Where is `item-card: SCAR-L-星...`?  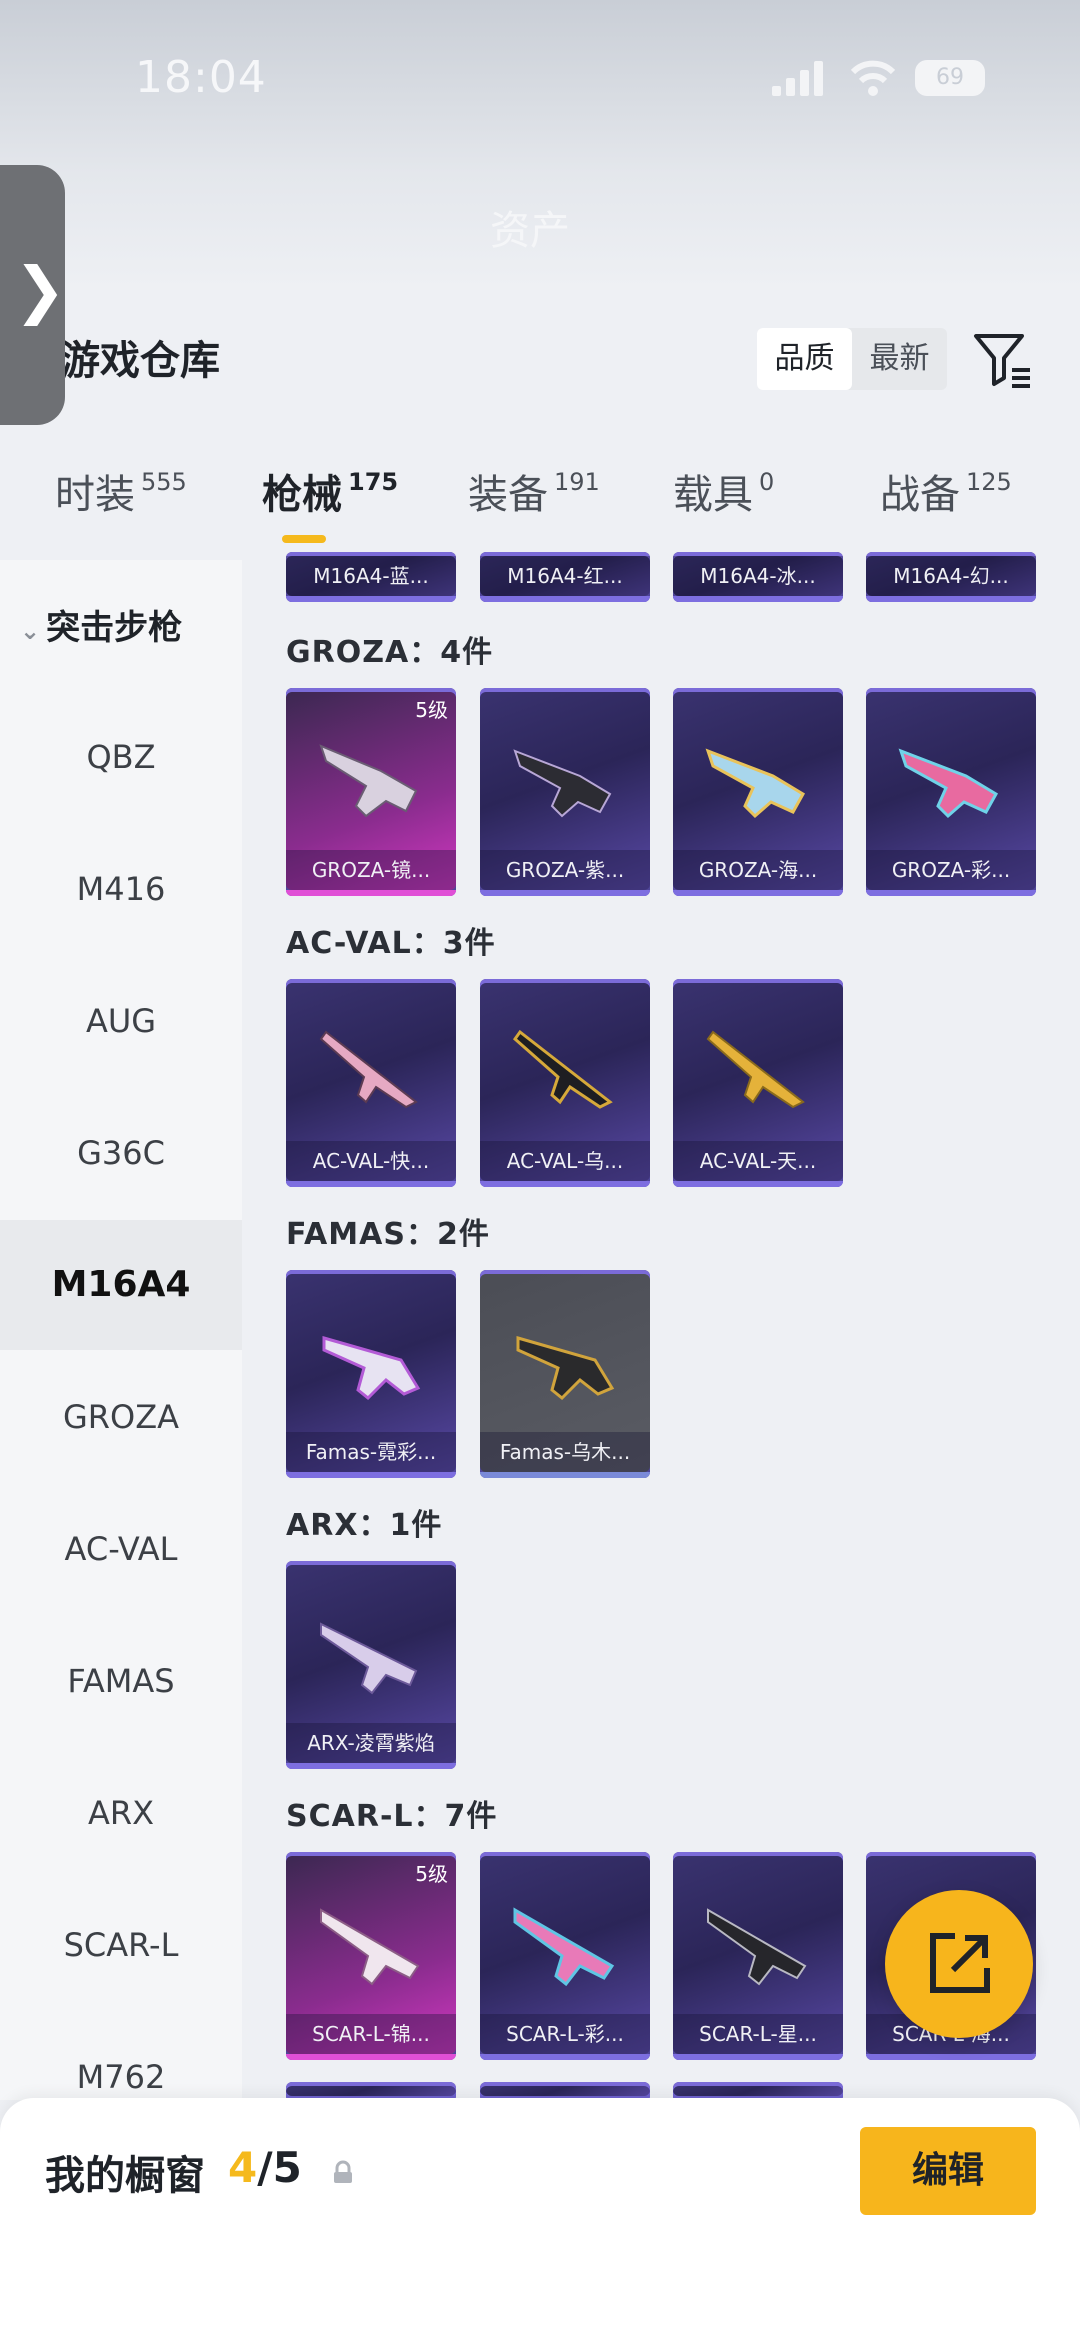 item-card: SCAR-L-星... is located at coordinates (758, 1956).